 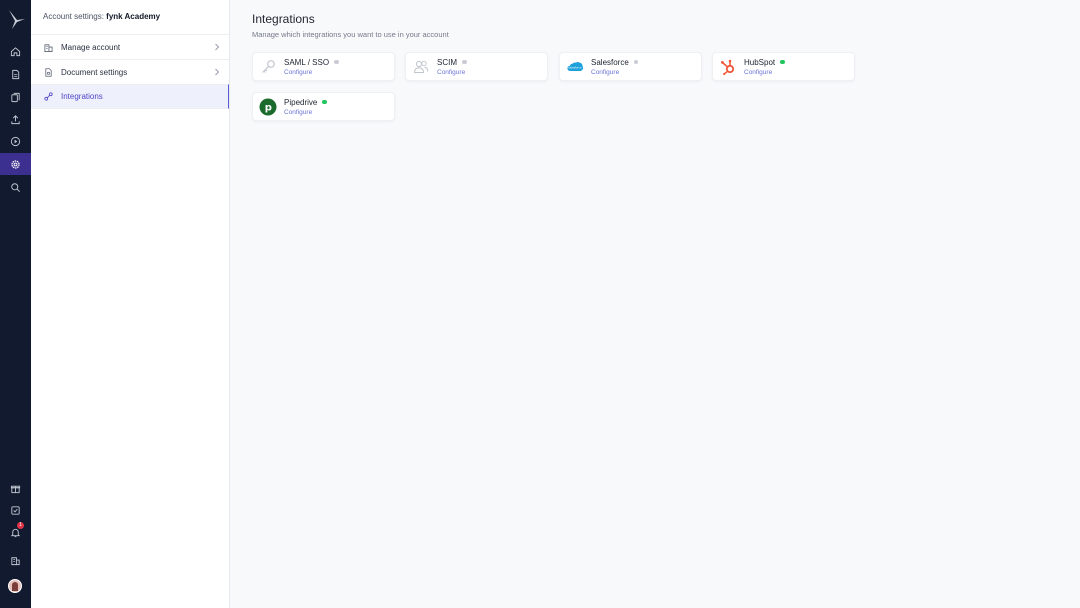 I want to click on play-icon, so click(x=15, y=141).